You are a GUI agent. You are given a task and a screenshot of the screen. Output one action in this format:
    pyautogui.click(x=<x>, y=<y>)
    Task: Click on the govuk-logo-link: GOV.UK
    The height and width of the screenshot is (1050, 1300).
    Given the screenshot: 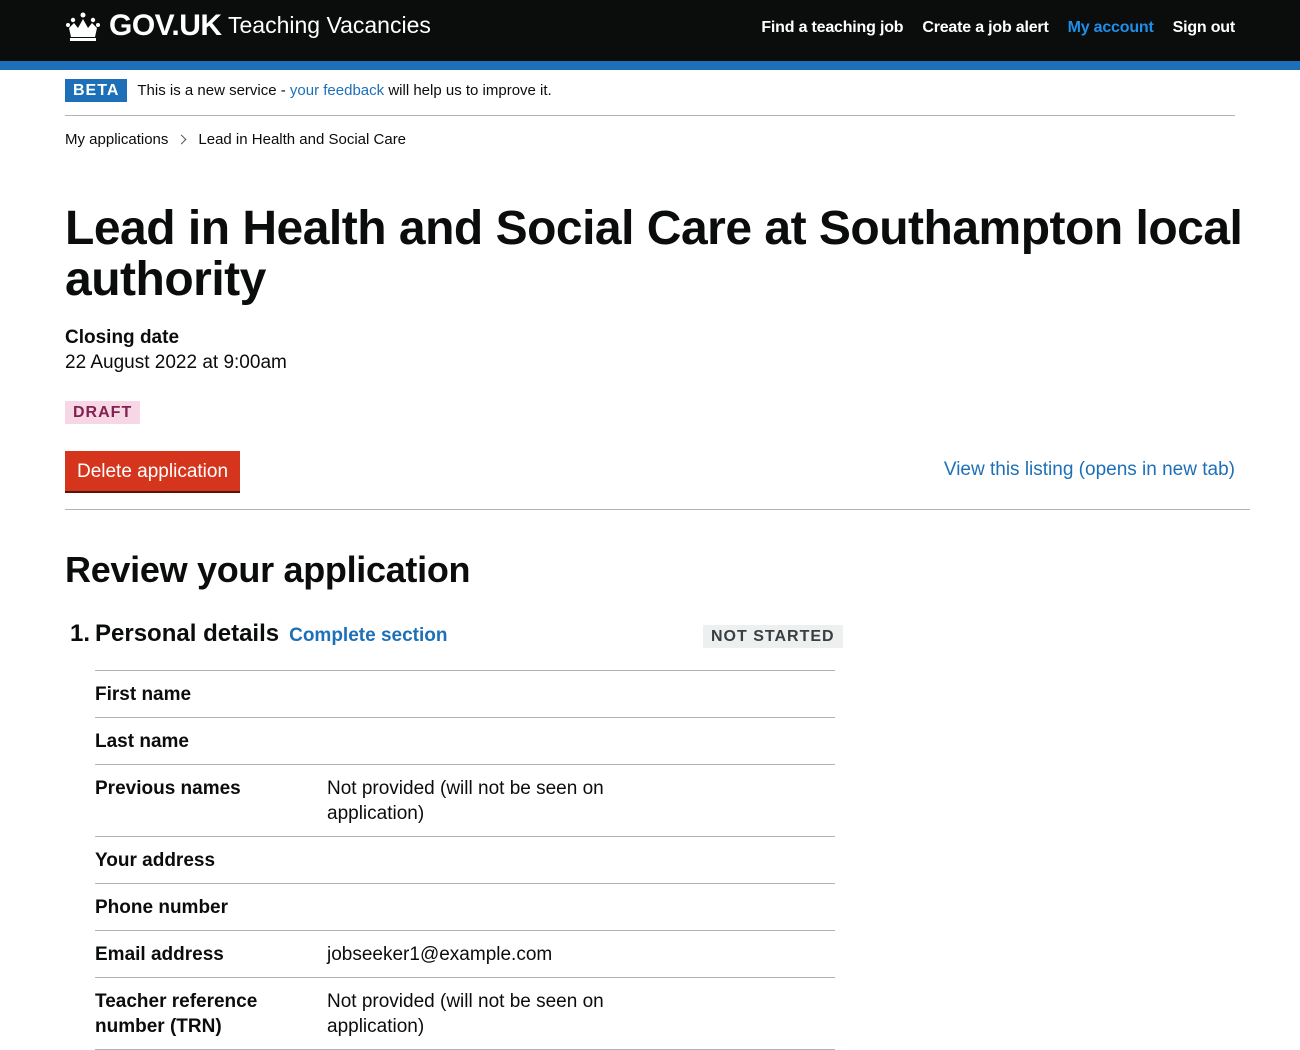 What is the action you would take?
    pyautogui.click(x=143, y=26)
    